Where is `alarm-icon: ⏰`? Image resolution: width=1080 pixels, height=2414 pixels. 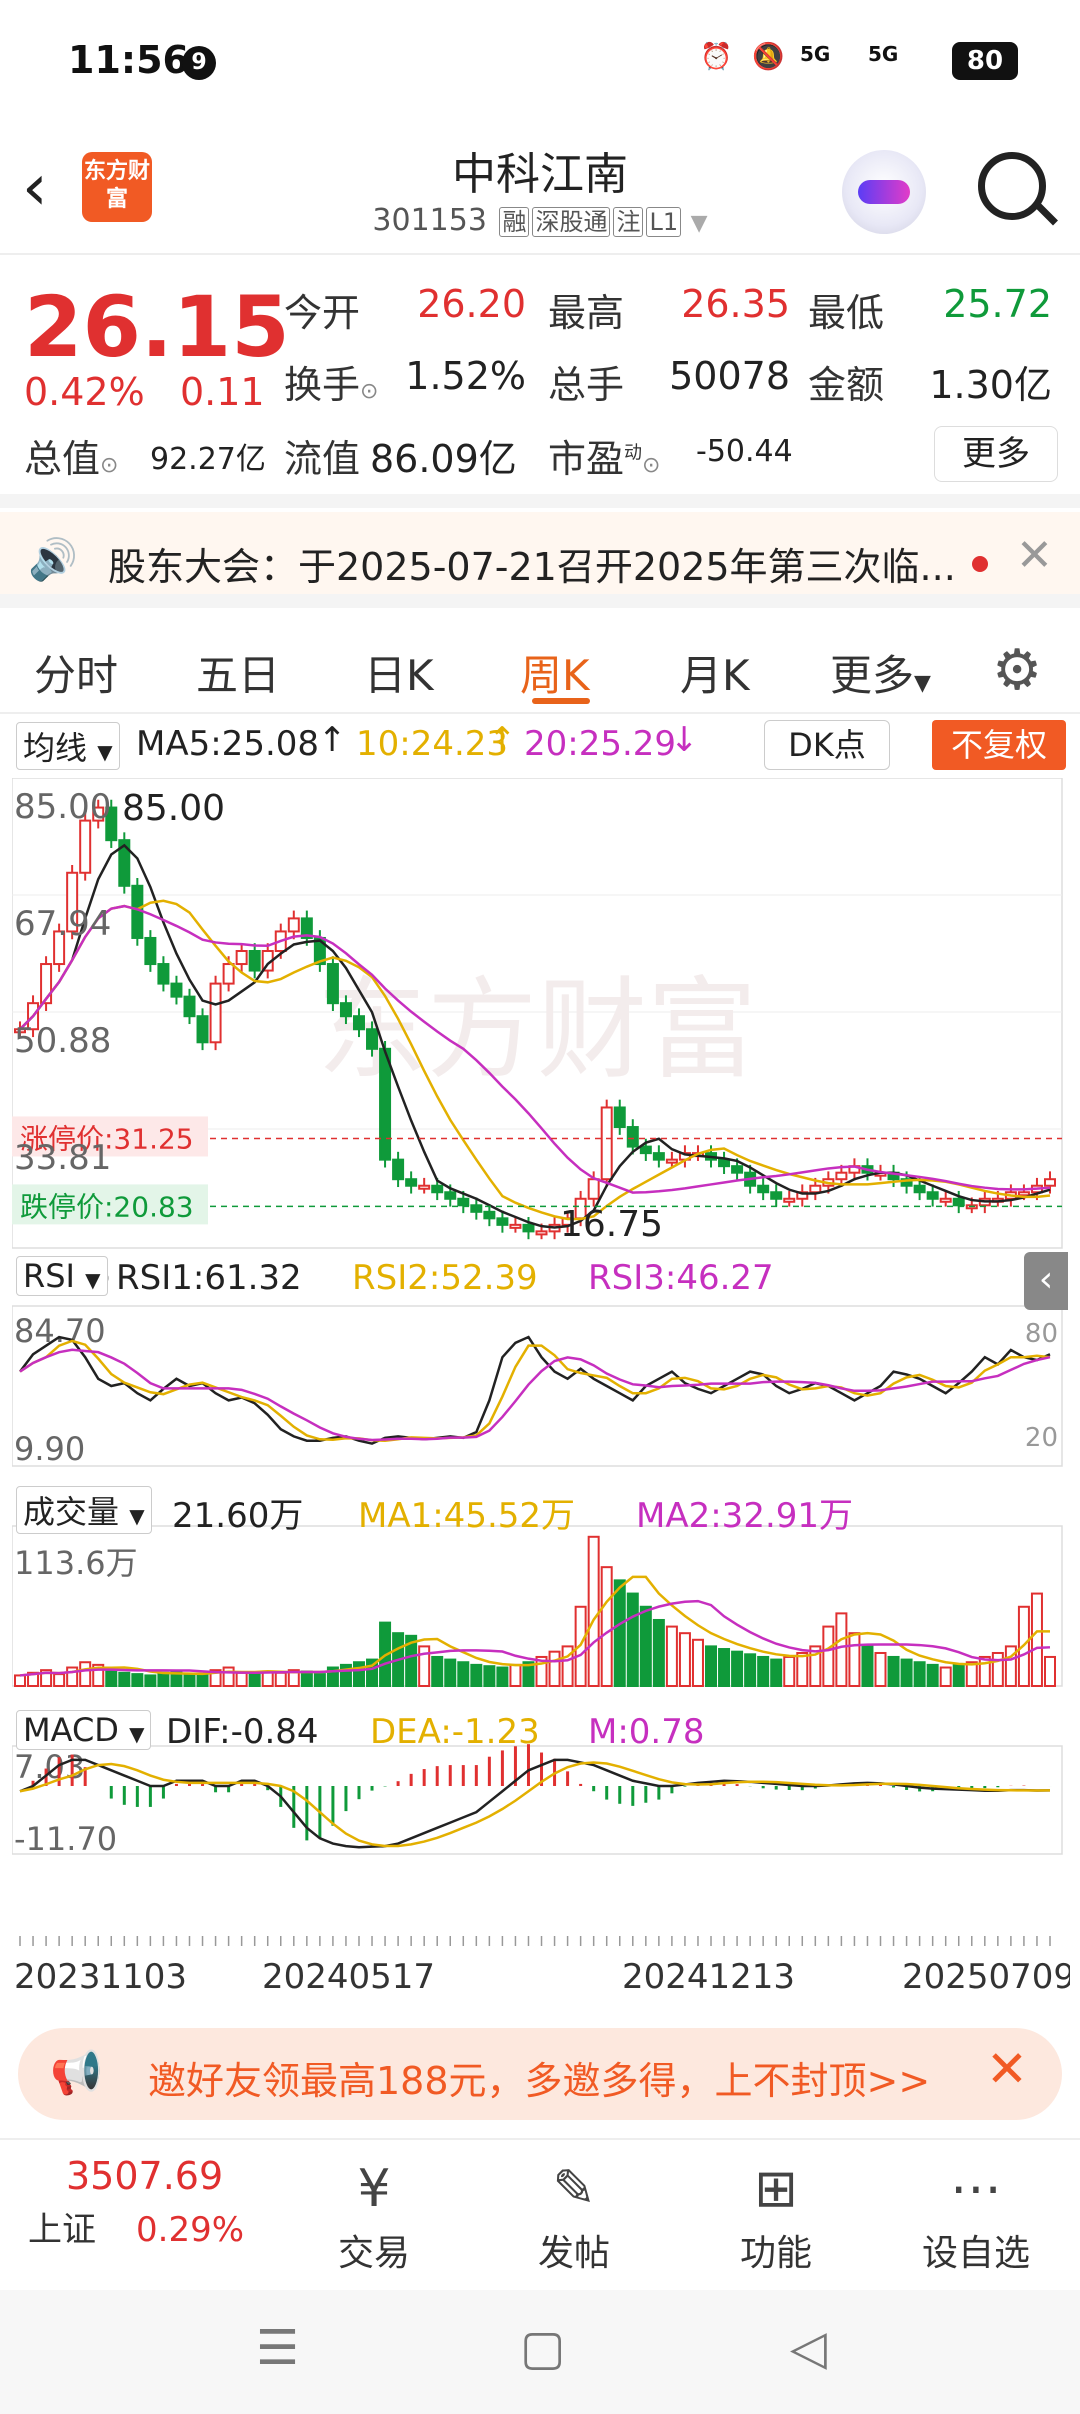 alarm-icon: ⏰ is located at coordinates (716, 57).